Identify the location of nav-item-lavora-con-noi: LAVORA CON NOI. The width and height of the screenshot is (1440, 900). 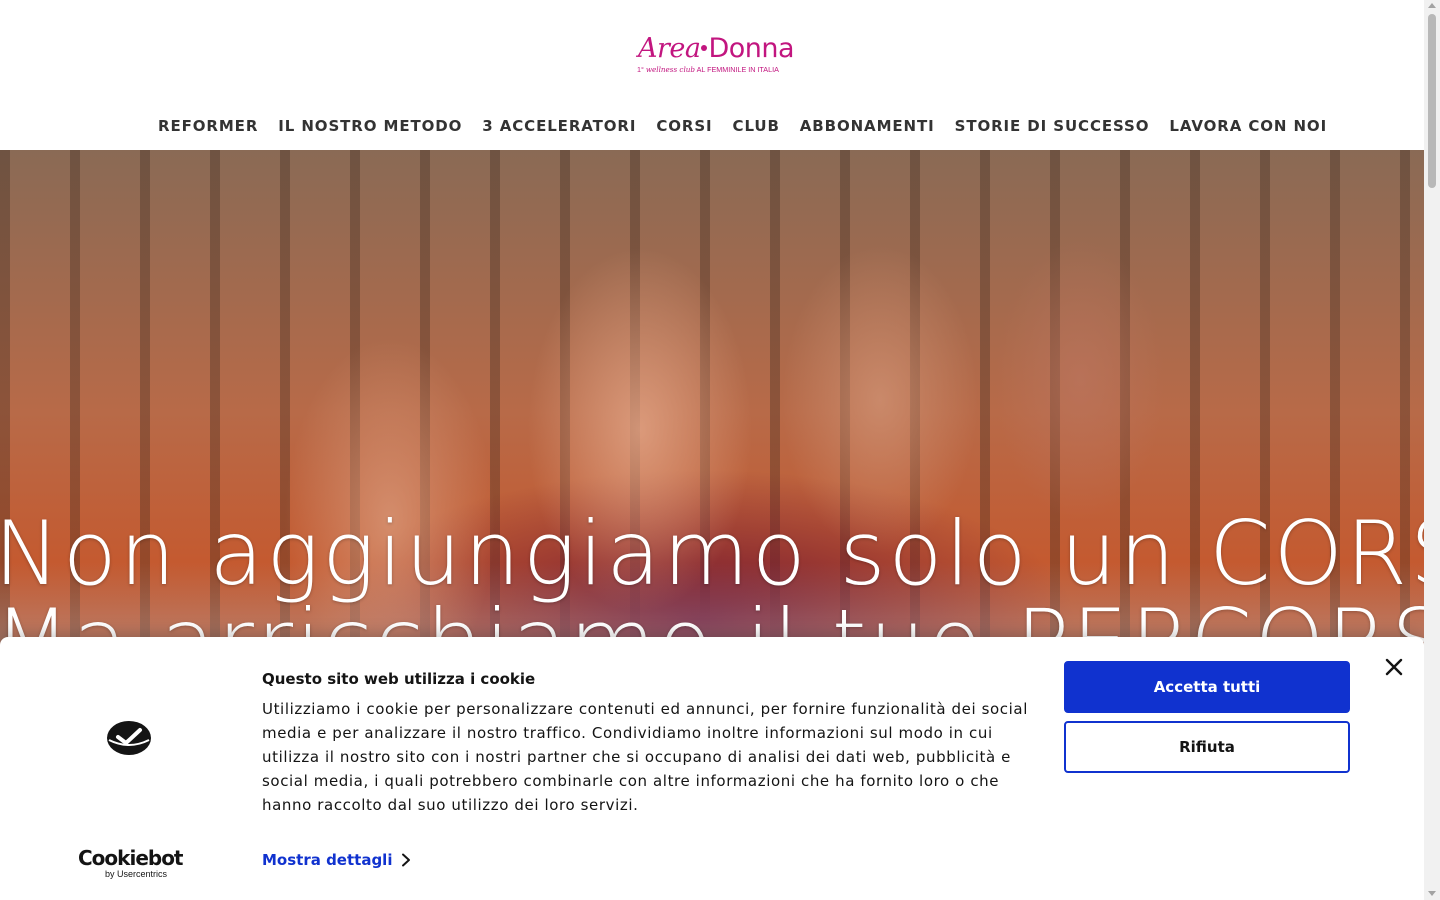
(1248, 126).